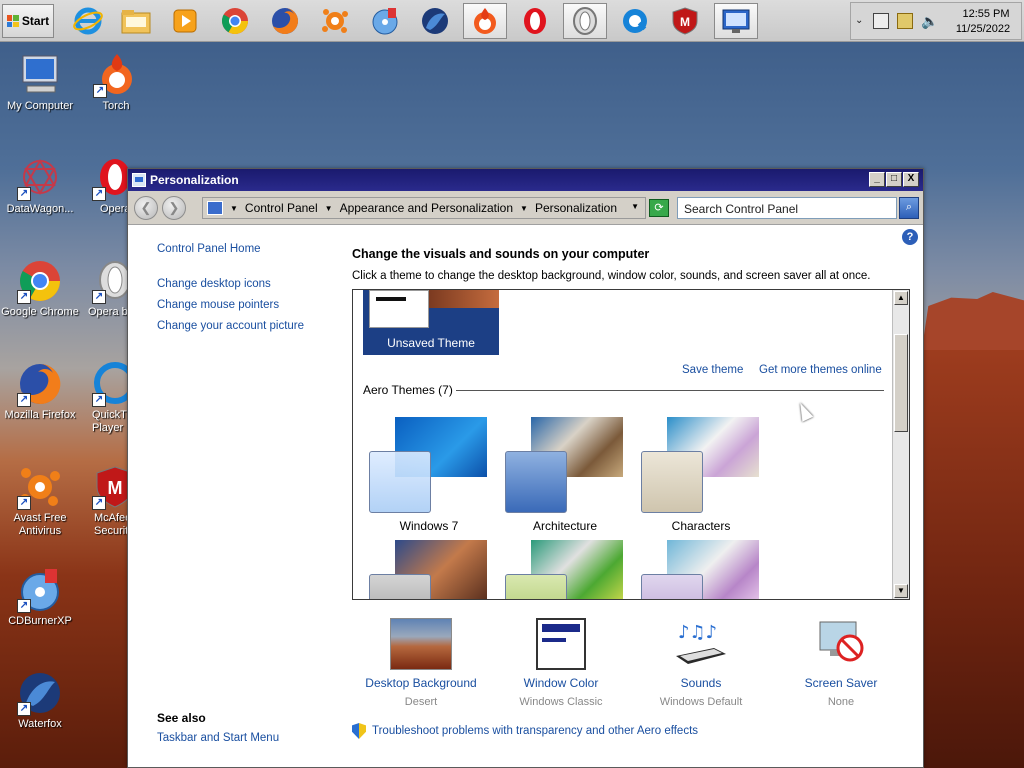 The image size is (1024, 768). What do you see at coordinates (685, 21) in the screenshot?
I see `mcafee-icon: M` at bounding box center [685, 21].